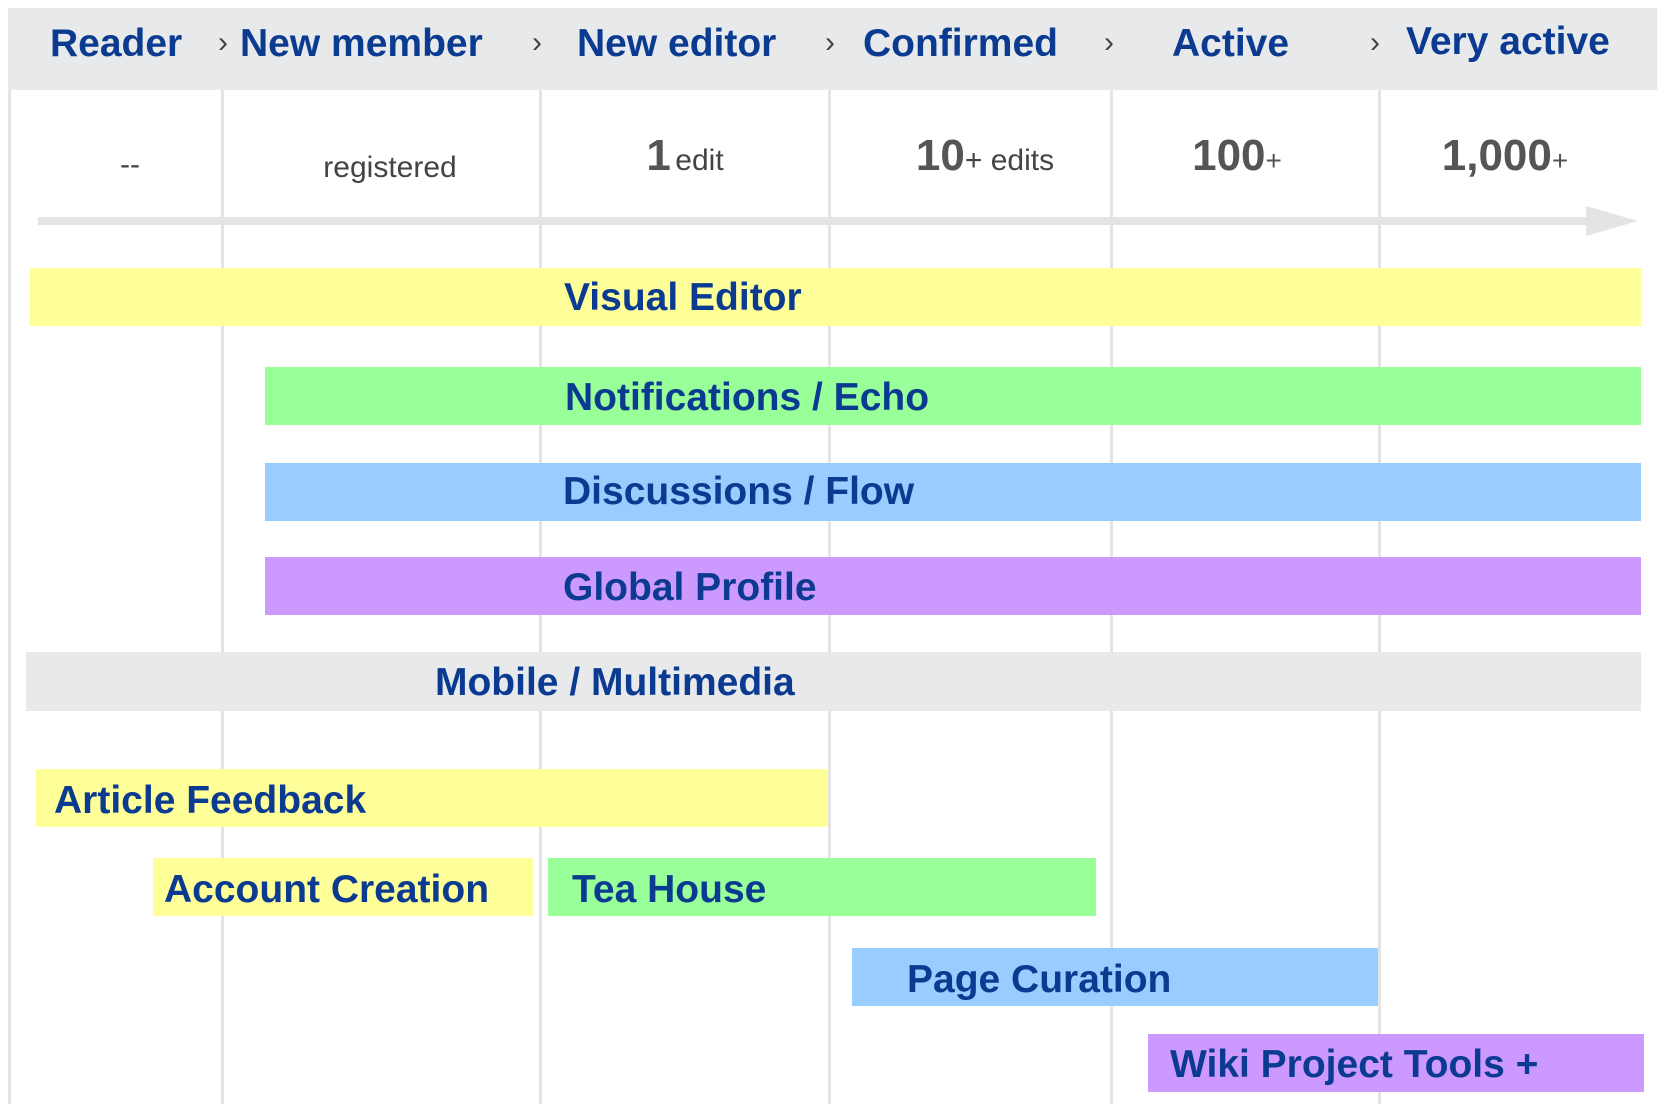  What do you see at coordinates (1237, 155) in the screenshot?
I see `threshold-active: 100+` at bounding box center [1237, 155].